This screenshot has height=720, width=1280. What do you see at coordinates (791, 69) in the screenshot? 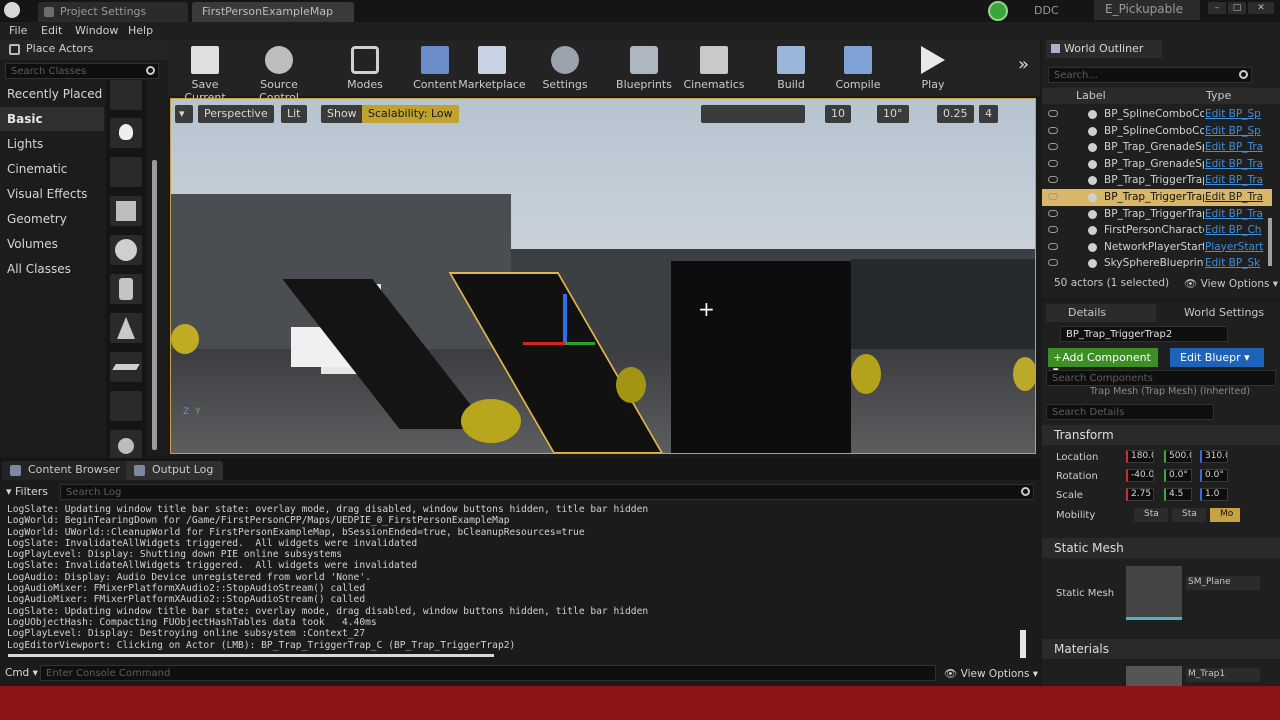
I see `build-button: Build` at bounding box center [791, 69].